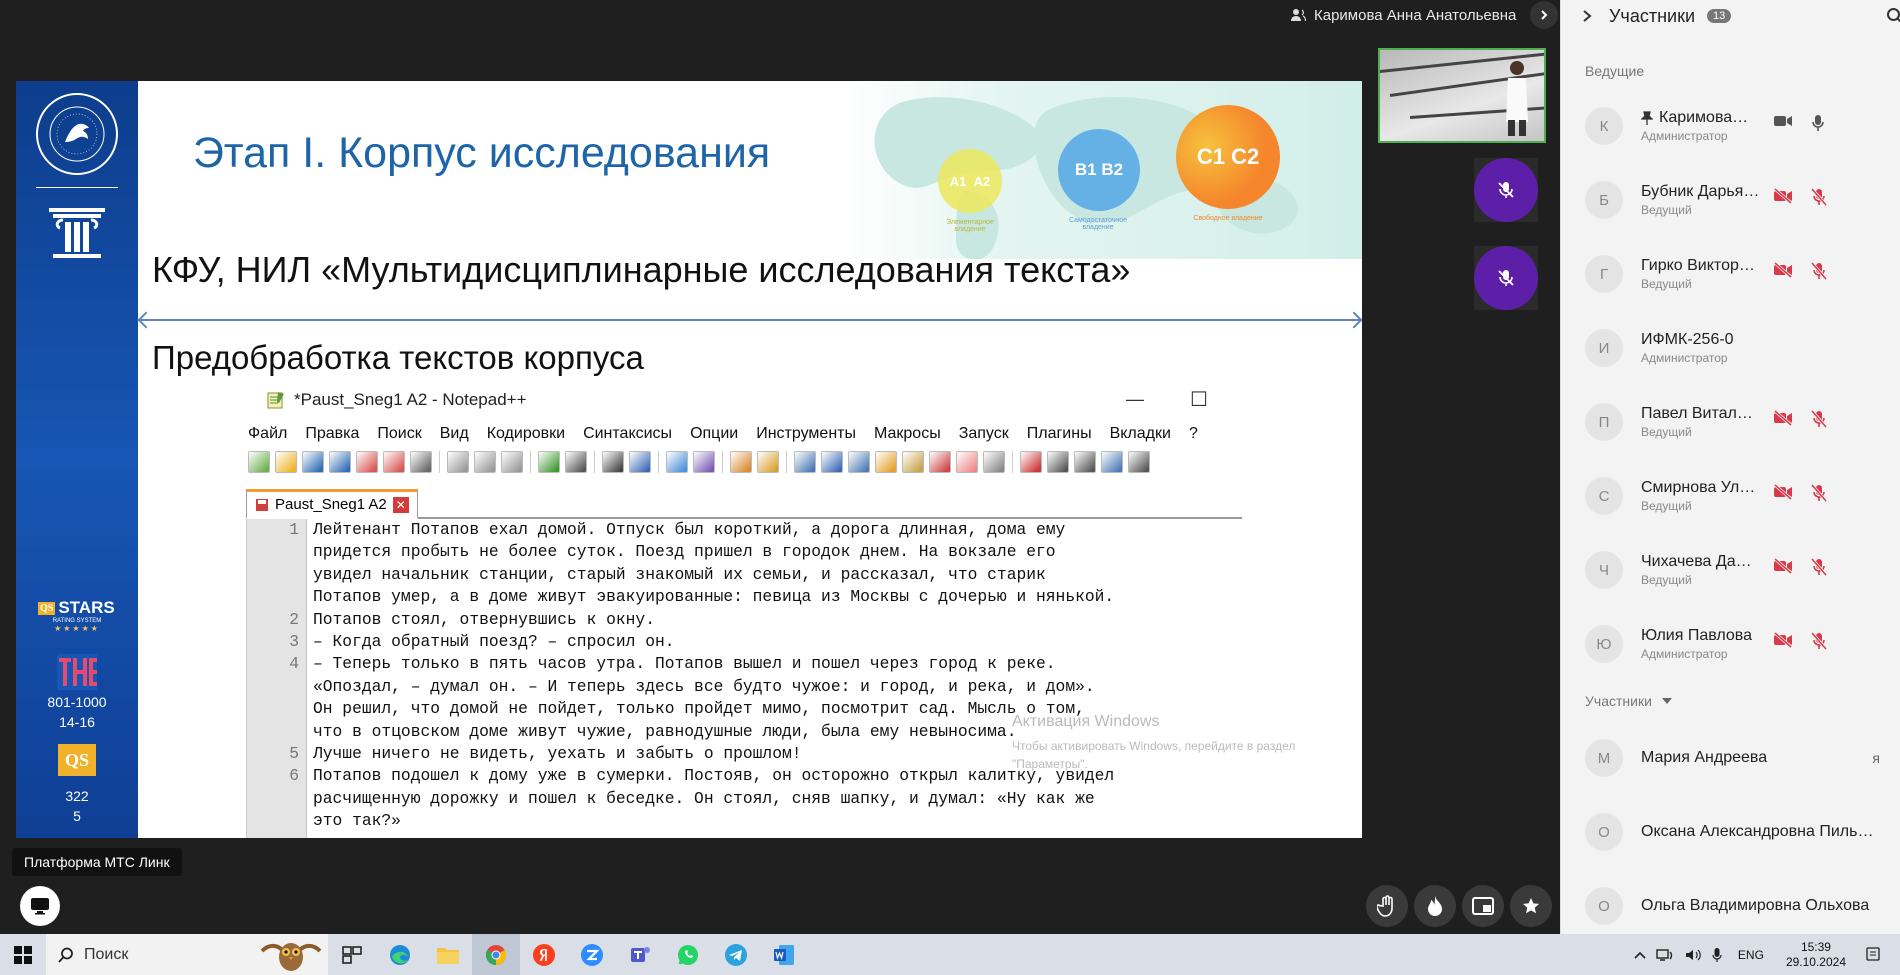 This screenshot has height=975, width=1900. What do you see at coordinates (592, 954) in the screenshot?
I see `zoom-app` at bounding box center [592, 954].